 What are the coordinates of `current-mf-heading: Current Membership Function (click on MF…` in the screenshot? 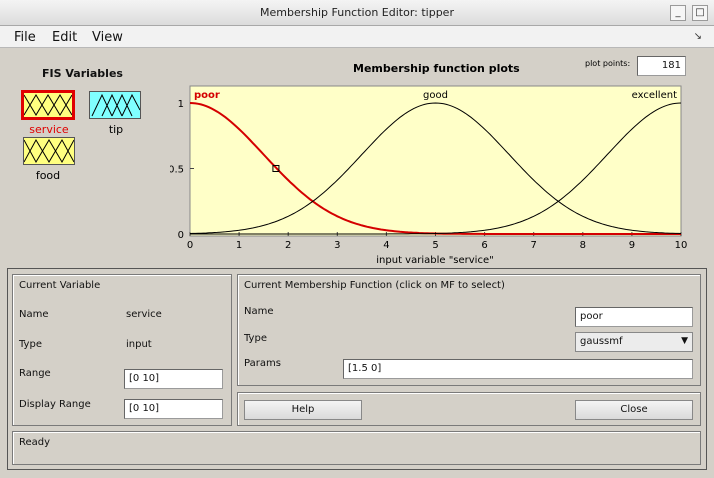 It's located at (374, 285).